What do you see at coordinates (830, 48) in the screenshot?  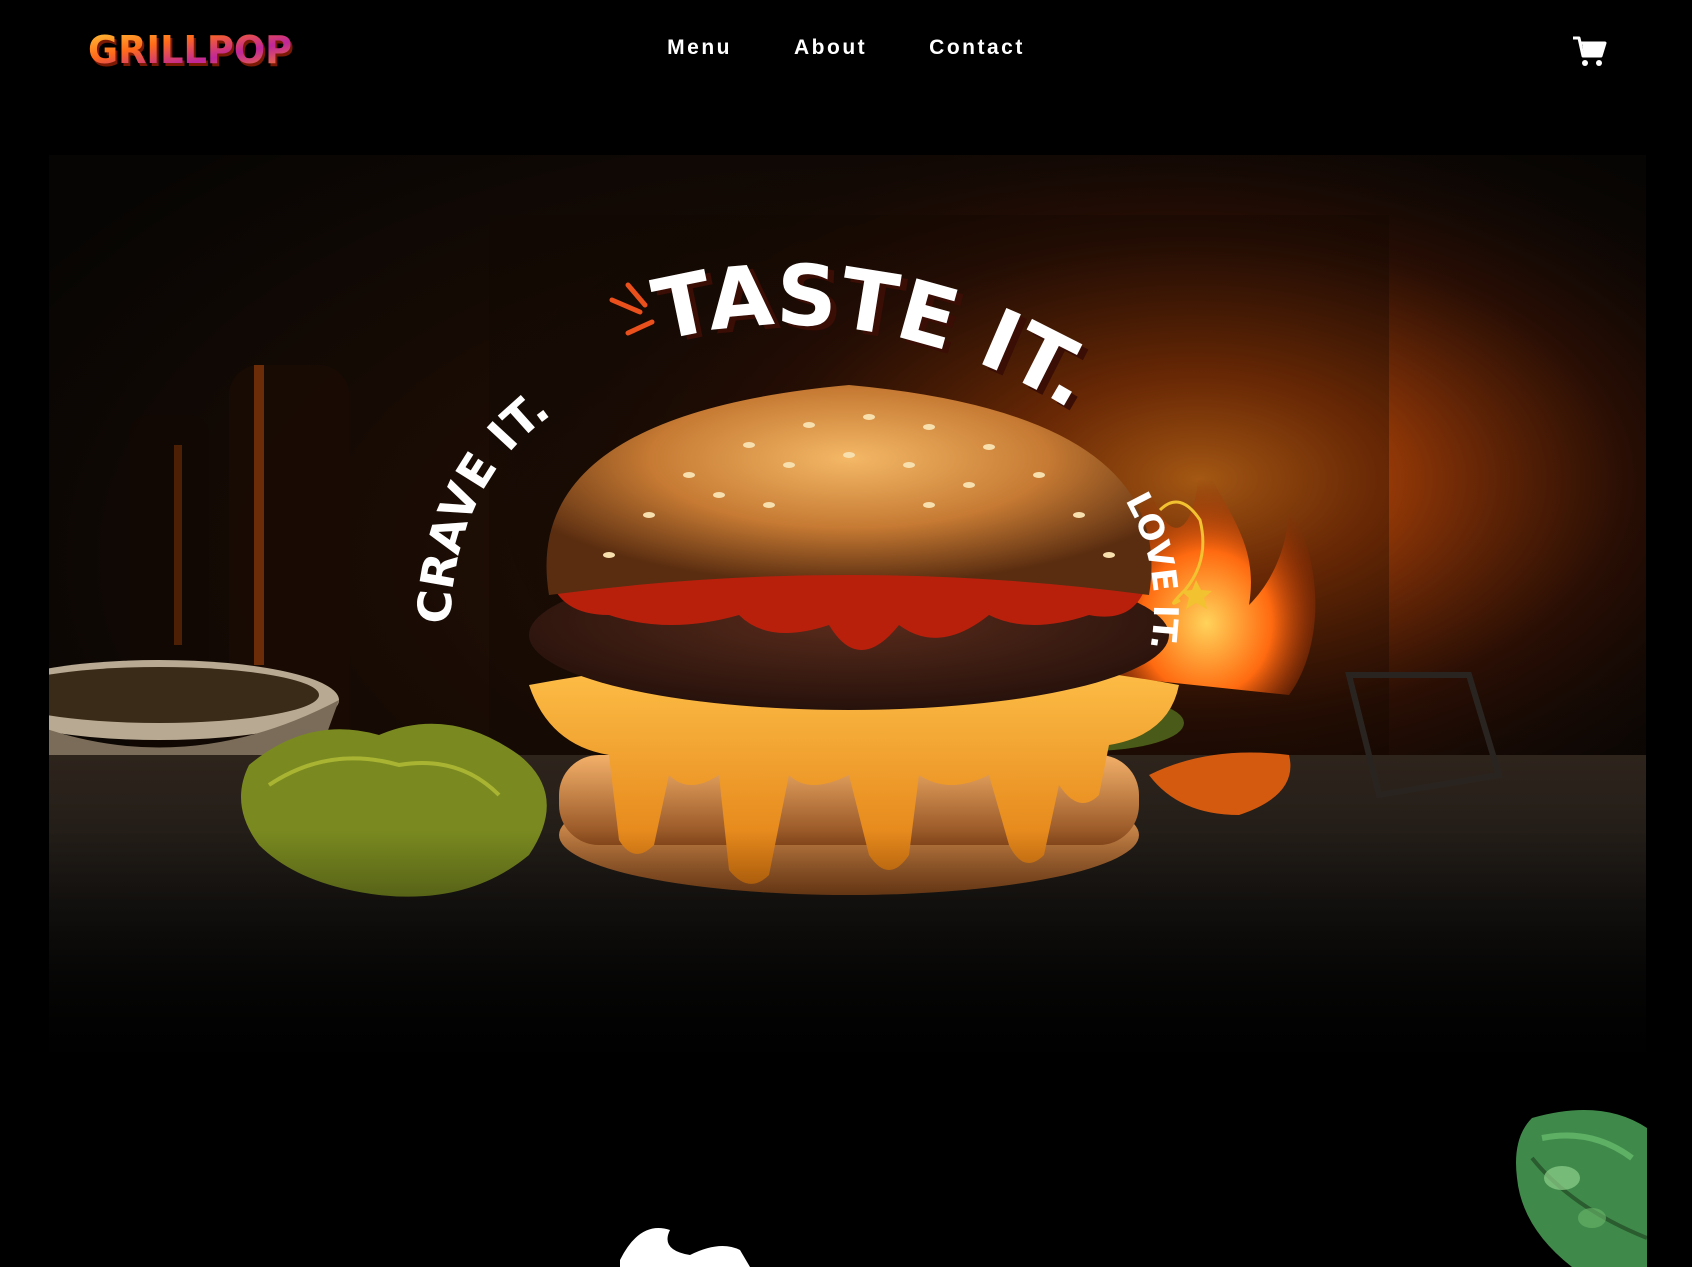 I see `nav-link-about: About` at bounding box center [830, 48].